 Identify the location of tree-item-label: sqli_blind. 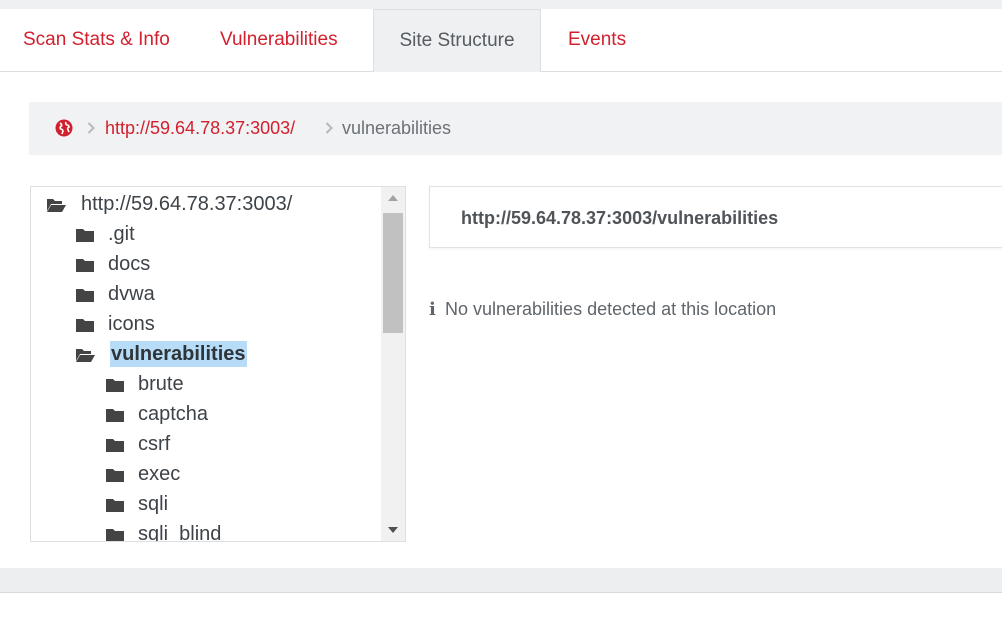
(180, 532).